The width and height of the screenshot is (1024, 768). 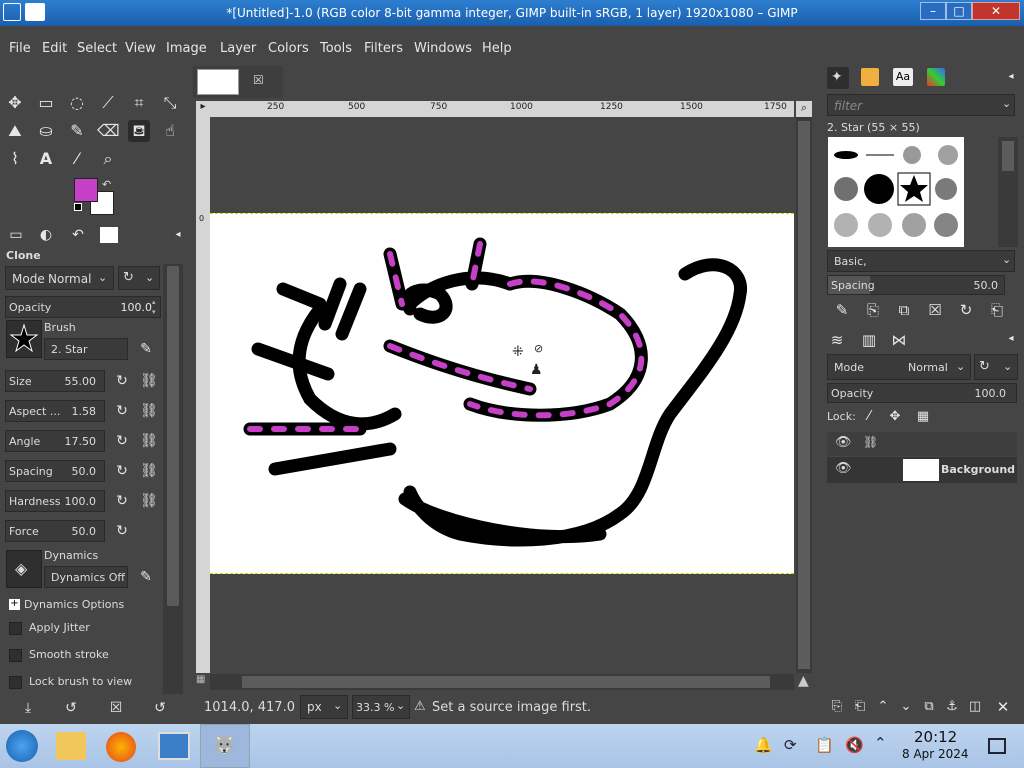 What do you see at coordinates (140, 48) in the screenshot?
I see `menu-view: View` at bounding box center [140, 48].